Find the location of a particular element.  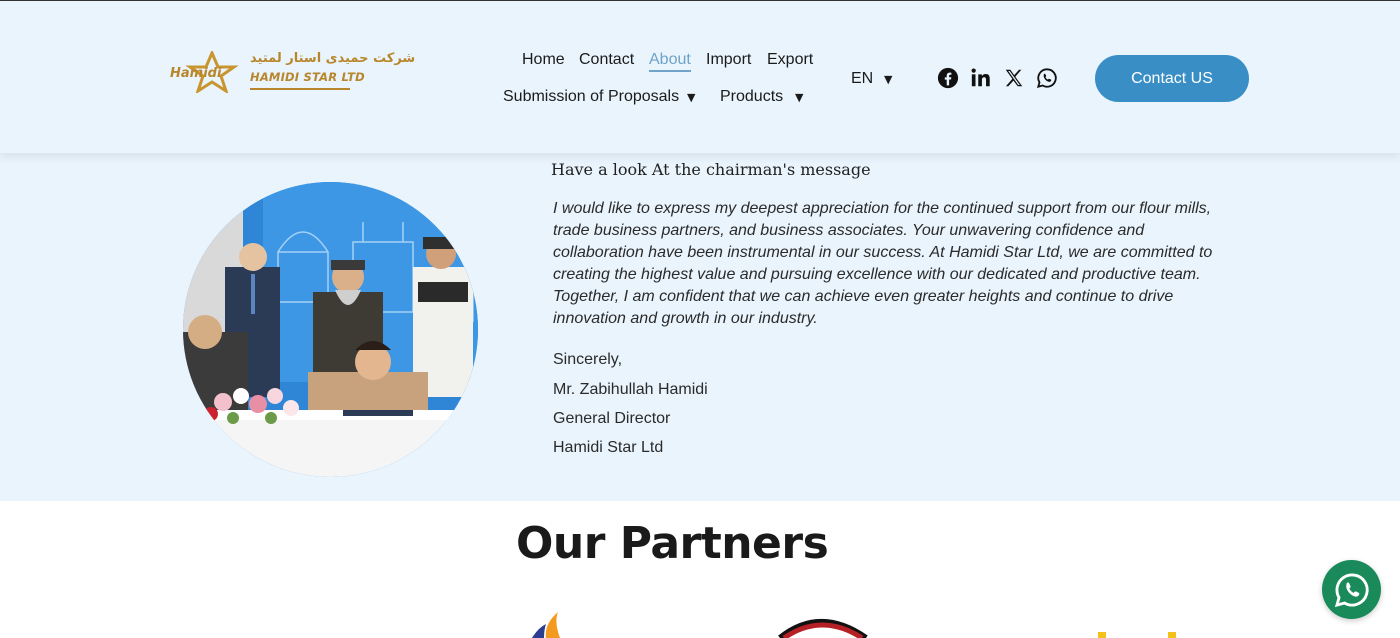

nav-submission-of-proposals: Submission of Proposals is located at coordinates (591, 97).